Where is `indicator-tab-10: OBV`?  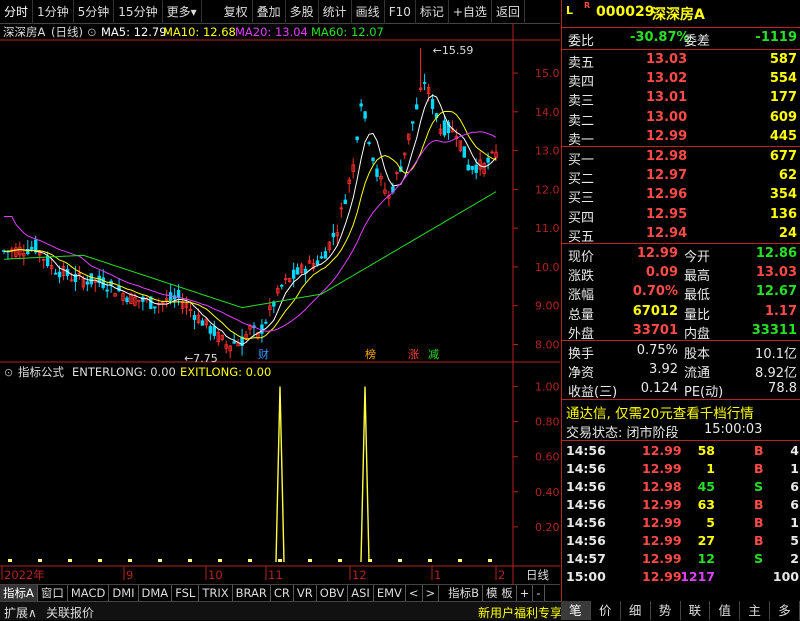
indicator-tab-10: OBV is located at coordinates (333, 593).